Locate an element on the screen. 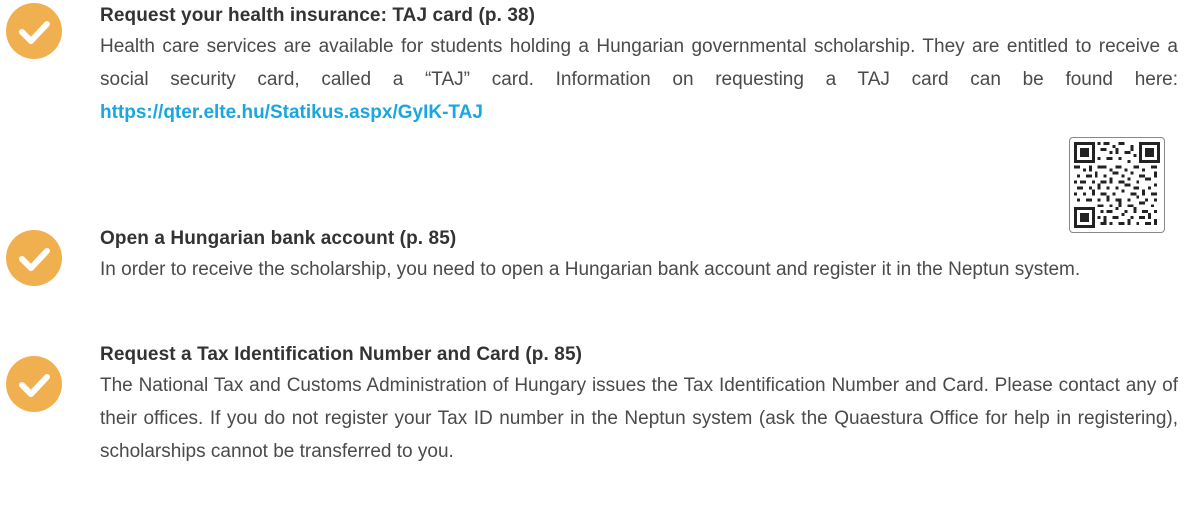 Image resolution: width=1193 pixels, height=507 pixels. item-title: Open a Hungarian bank account (p. 85) is located at coordinates (278, 238).